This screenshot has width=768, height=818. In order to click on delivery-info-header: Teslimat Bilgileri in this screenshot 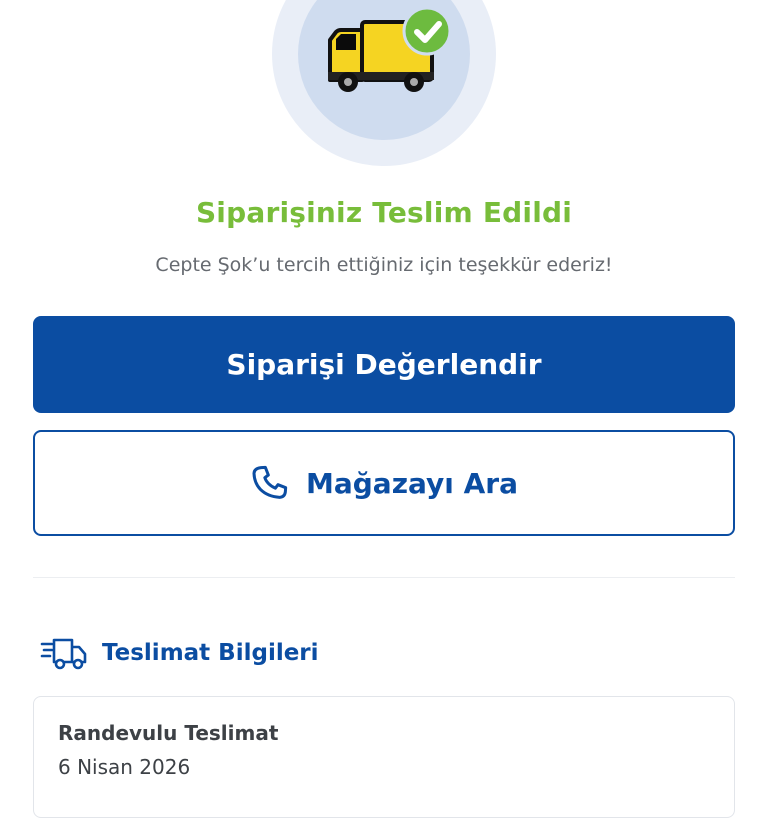, I will do `click(179, 653)`.